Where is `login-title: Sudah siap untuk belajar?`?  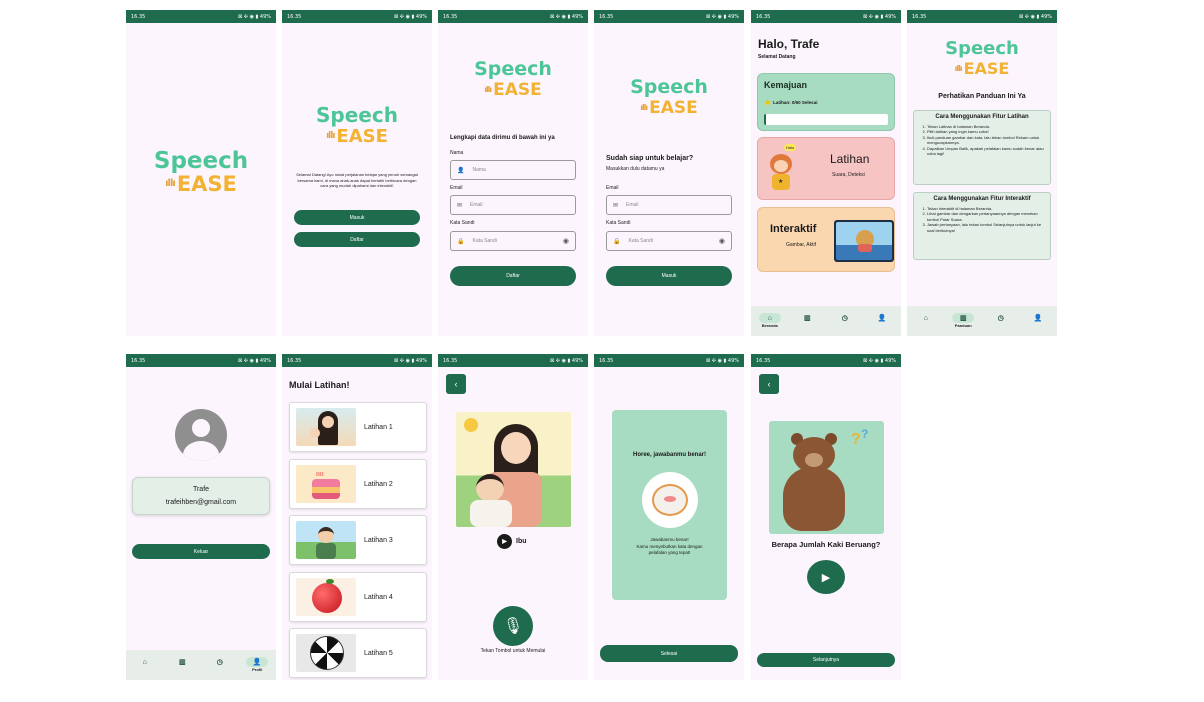 login-title: Sudah siap untuk belajar? is located at coordinates (650, 158).